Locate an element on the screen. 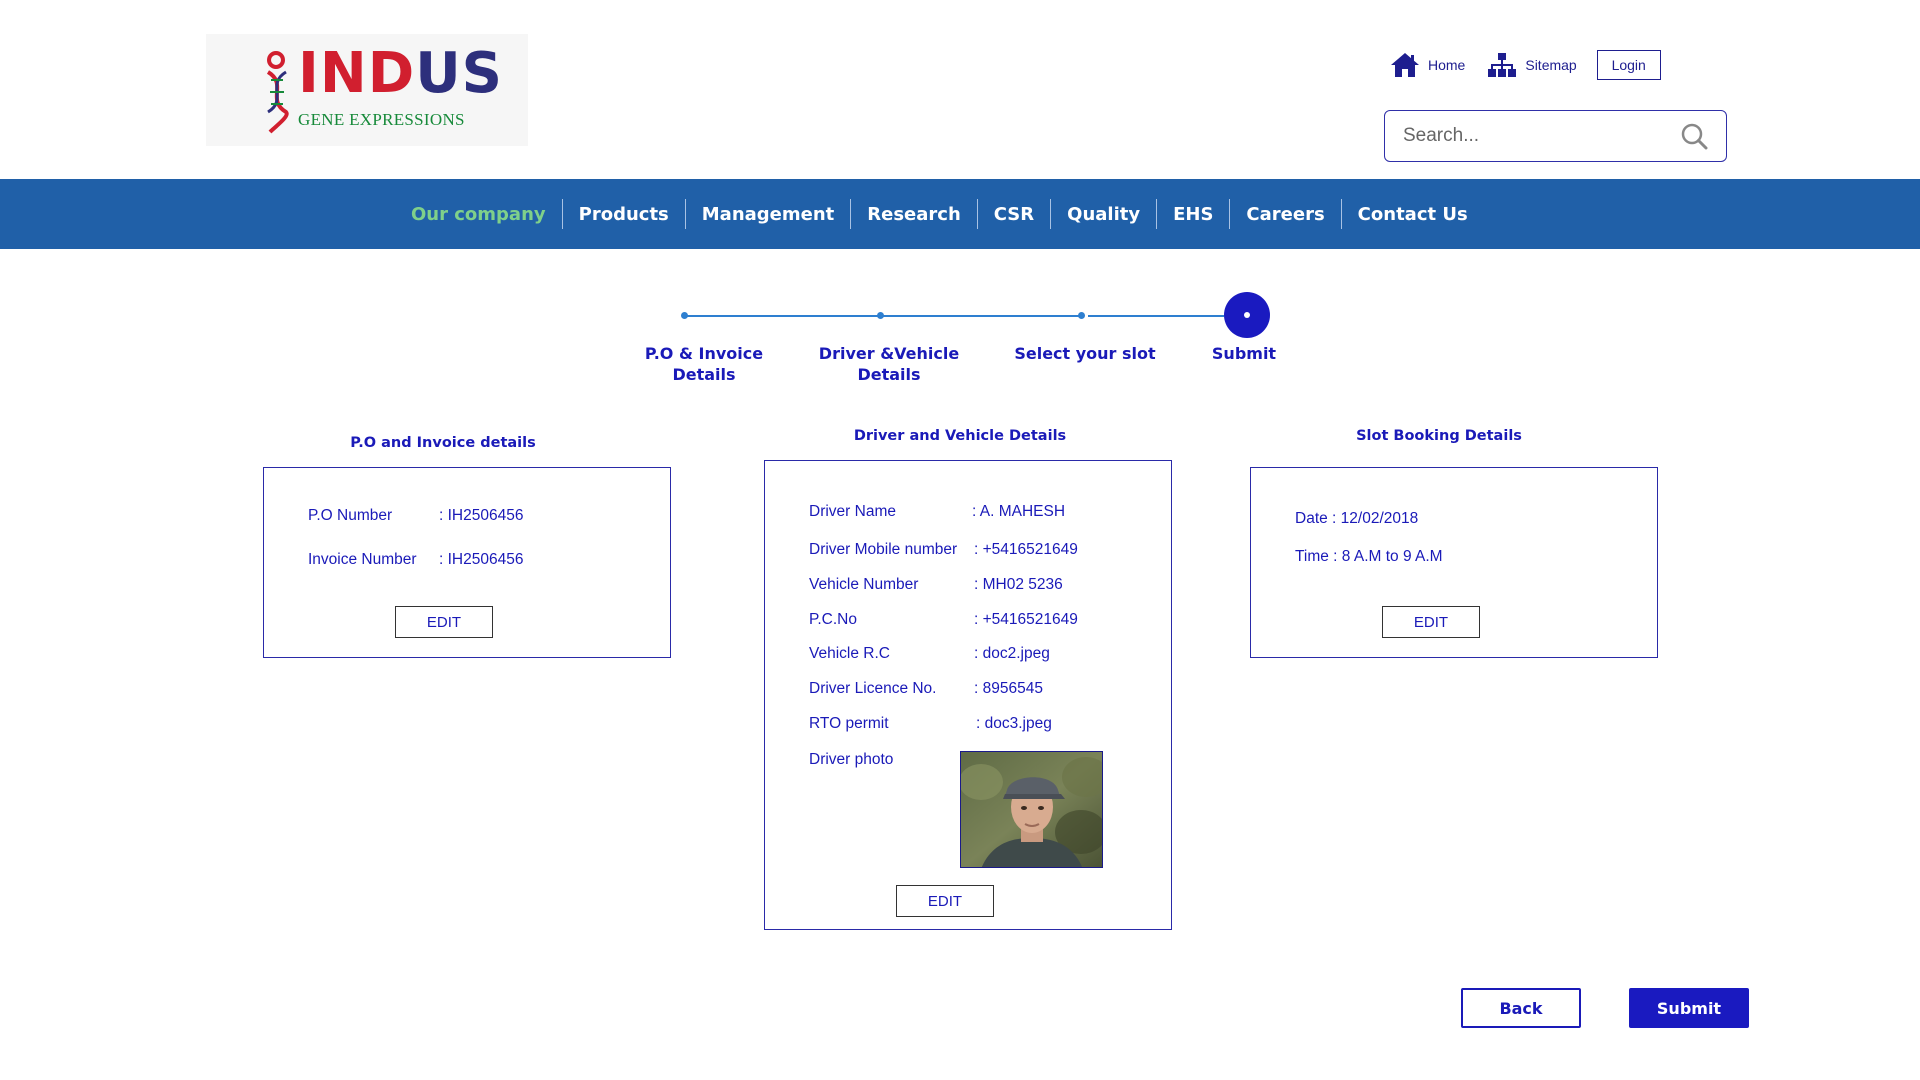 The image size is (1920, 1080). rto-permit-value: : doc3.jpeg is located at coordinates (1014, 724).